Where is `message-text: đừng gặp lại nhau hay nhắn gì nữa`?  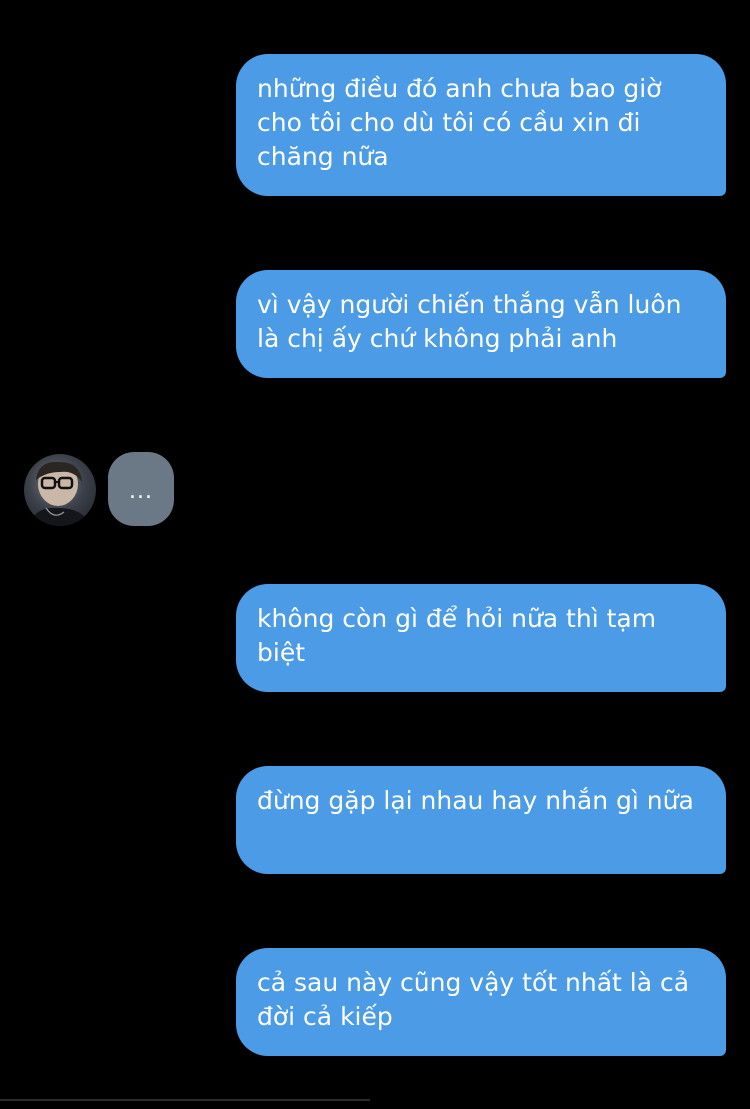
message-text: đừng gặp lại nhau hay nhắn gì nữa is located at coordinates (475, 800).